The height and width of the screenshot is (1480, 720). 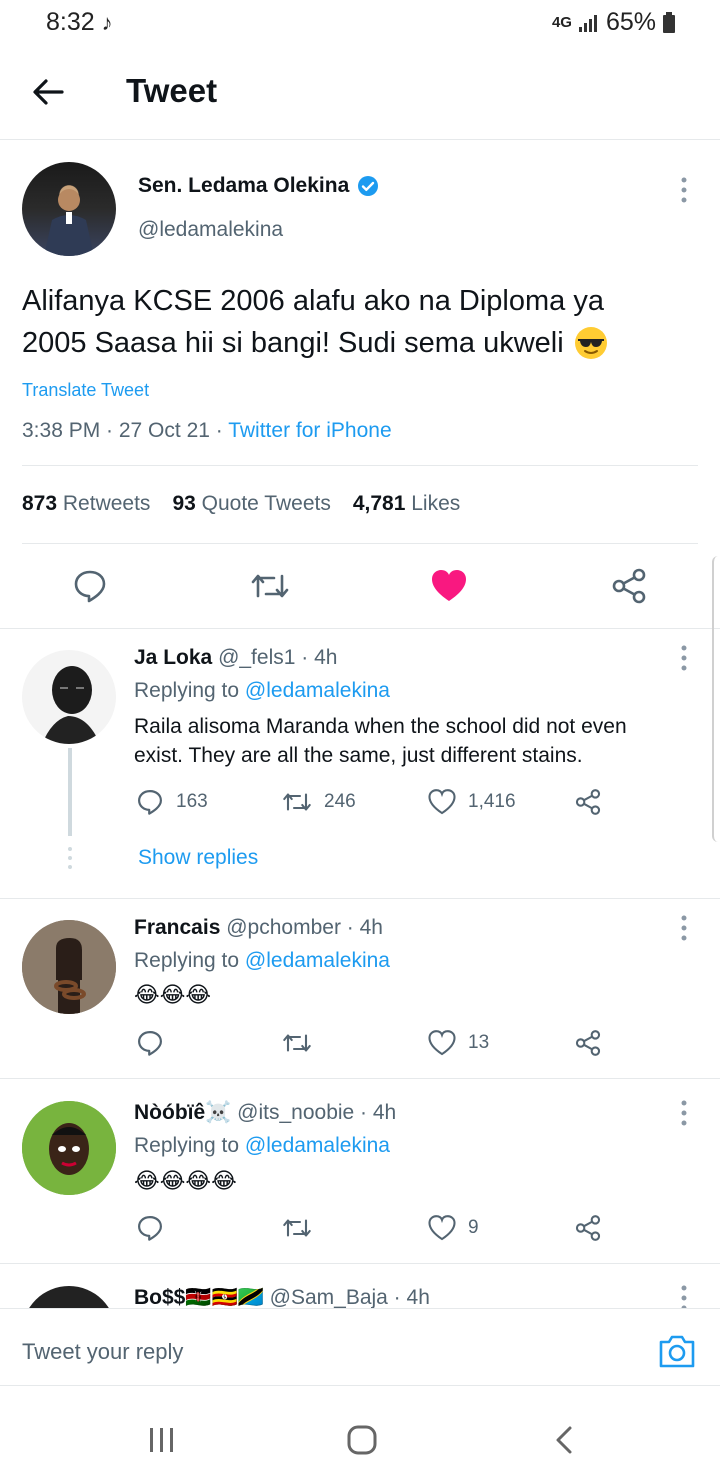 What do you see at coordinates (406, 504) in the screenshot?
I see `likes-stat: 4,781 Likes` at bounding box center [406, 504].